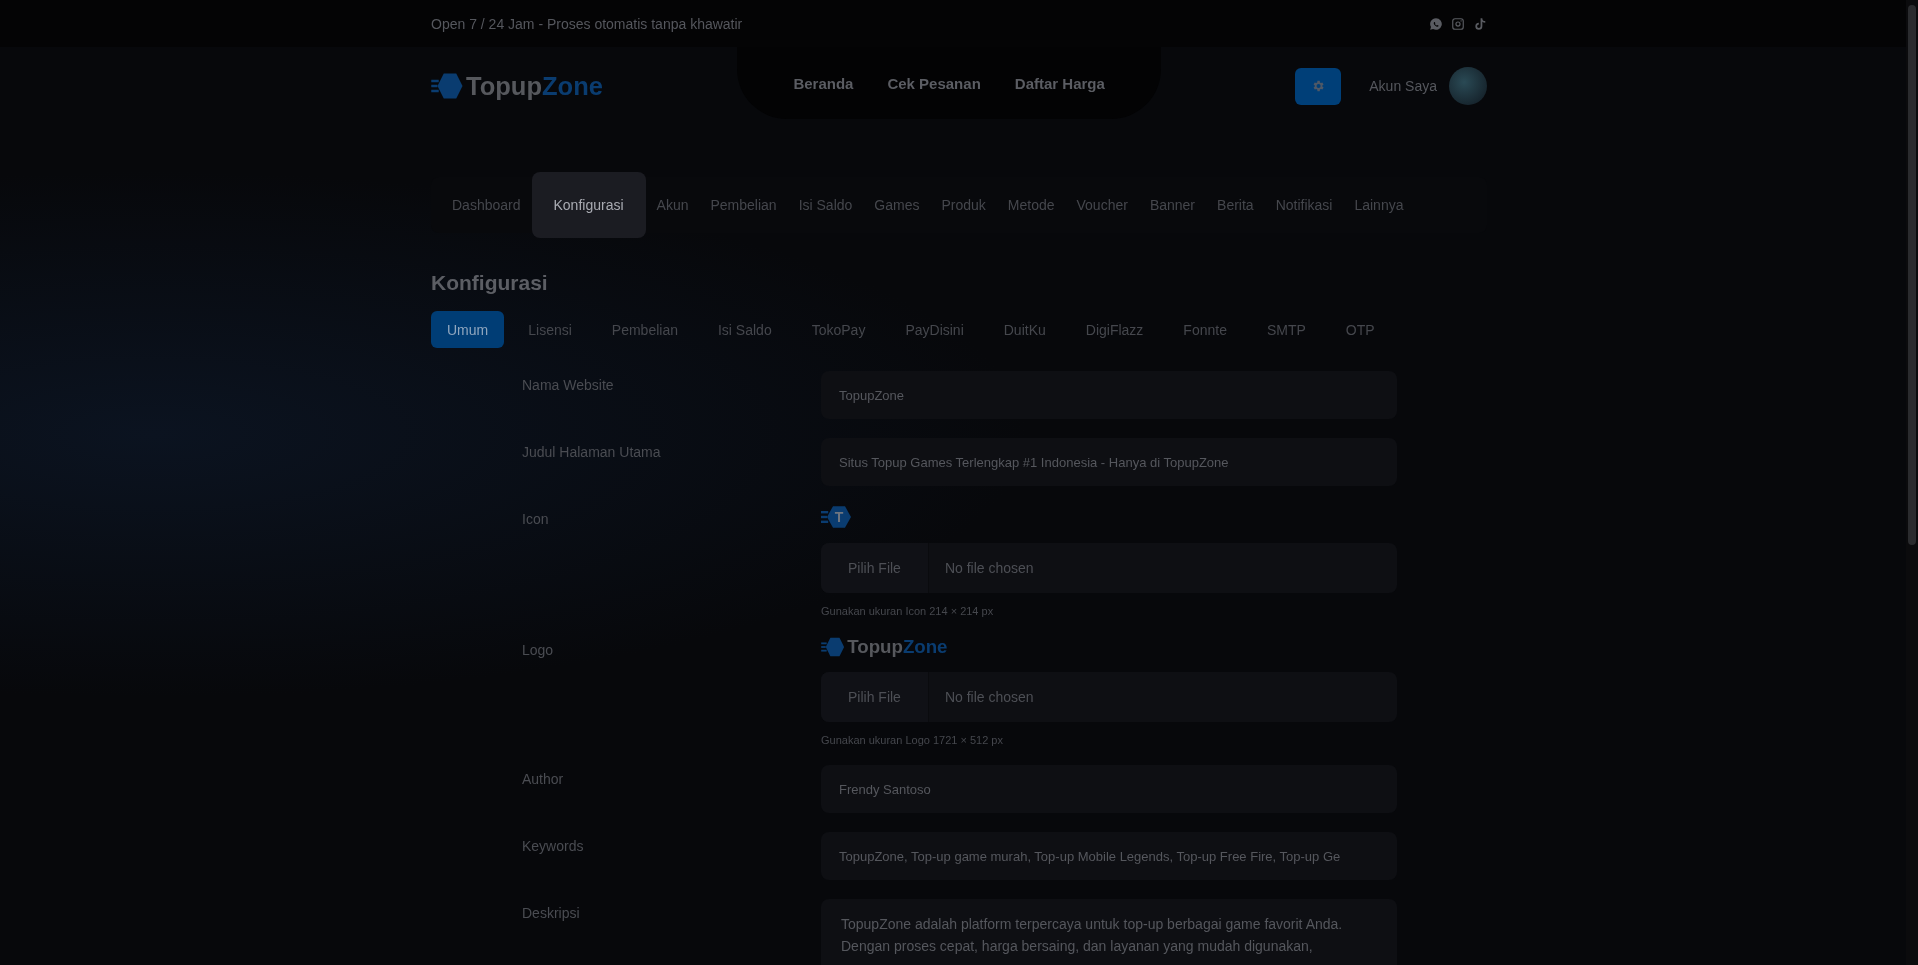  What do you see at coordinates (912, 740) in the screenshot?
I see `size-hint: Gunakan ukuran Logo 1721 × 512 px` at bounding box center [912, 740].